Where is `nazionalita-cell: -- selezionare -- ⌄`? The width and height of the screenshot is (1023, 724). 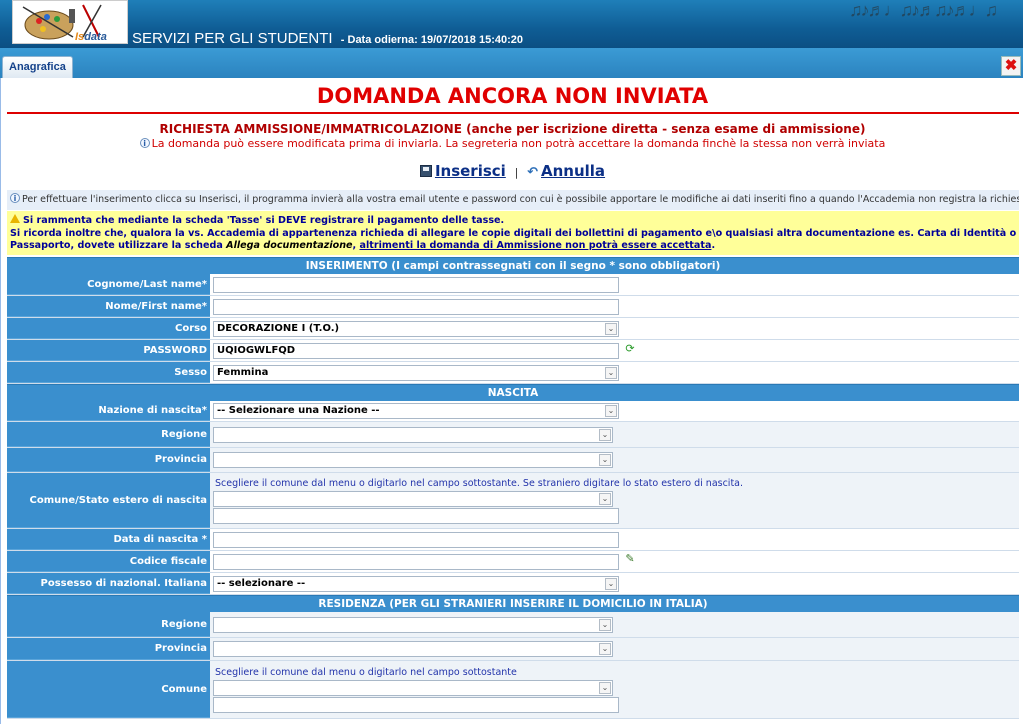 nazionalita-cell: -- selezionare -- ⌄ is located at coordinates (614, 583).